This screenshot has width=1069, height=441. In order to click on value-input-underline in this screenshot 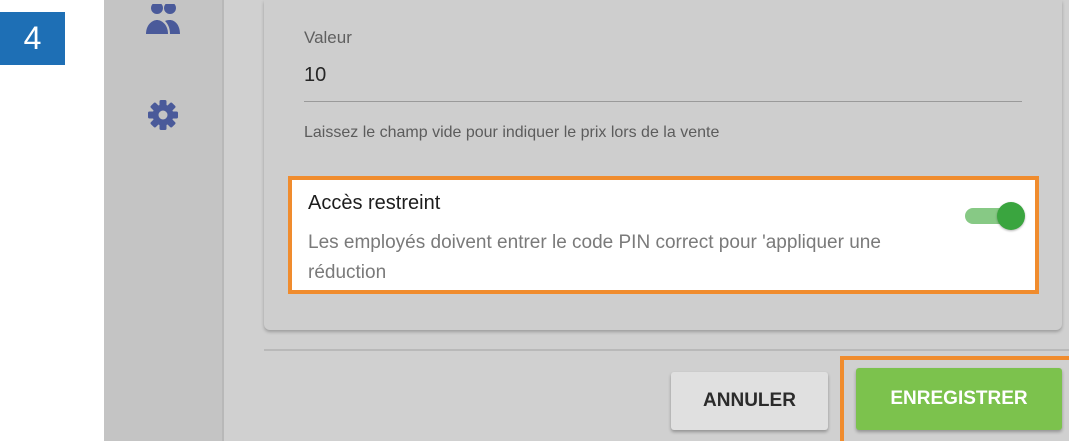, I will do `click(663, 101)`.